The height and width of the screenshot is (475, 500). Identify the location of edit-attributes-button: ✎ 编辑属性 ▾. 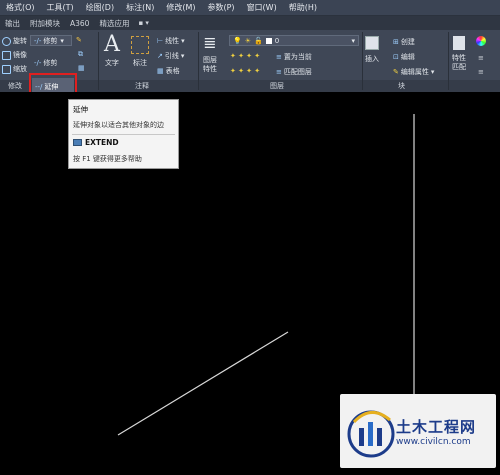
(413, 72).